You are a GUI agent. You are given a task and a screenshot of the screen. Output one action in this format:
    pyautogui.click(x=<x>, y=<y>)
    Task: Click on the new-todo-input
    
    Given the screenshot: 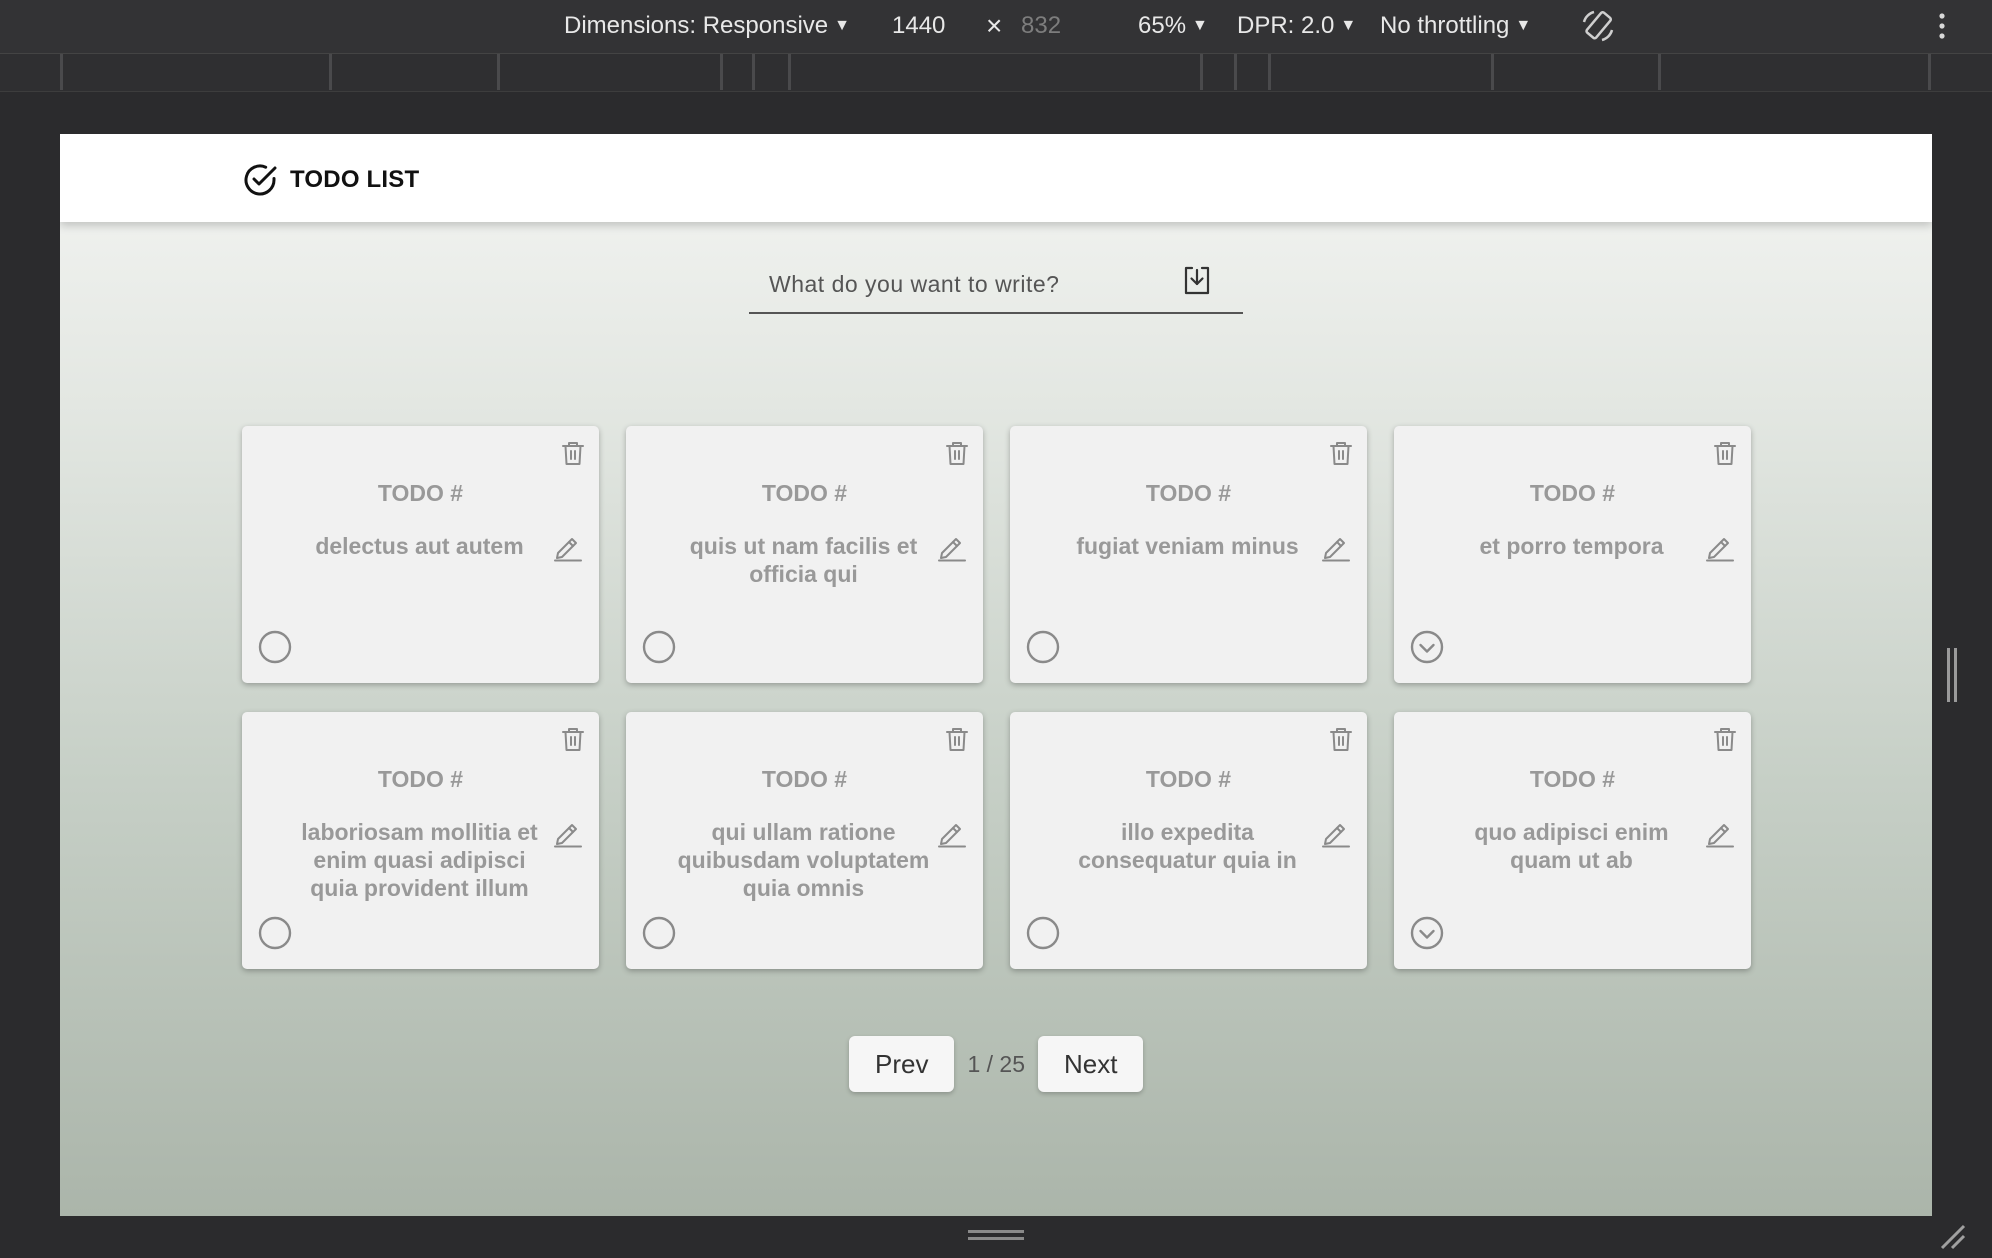 What is the action you would take?
    pyautogui.click(x=969, y=284)
    